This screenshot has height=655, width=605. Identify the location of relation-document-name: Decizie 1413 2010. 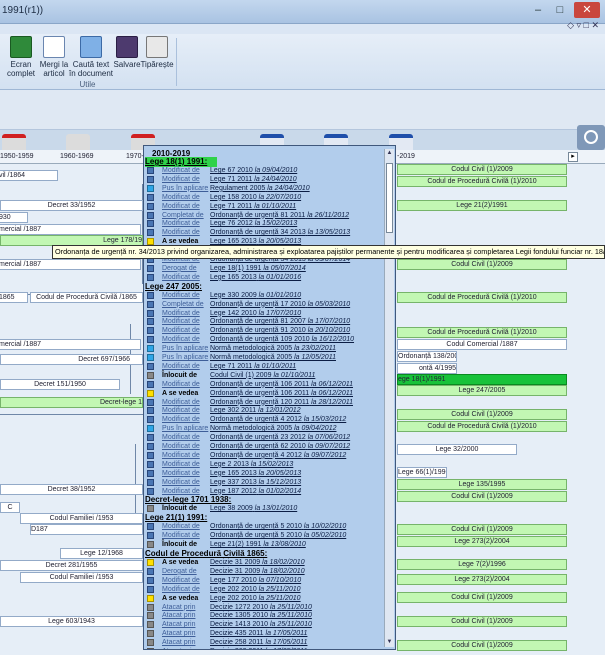
(239, 624).